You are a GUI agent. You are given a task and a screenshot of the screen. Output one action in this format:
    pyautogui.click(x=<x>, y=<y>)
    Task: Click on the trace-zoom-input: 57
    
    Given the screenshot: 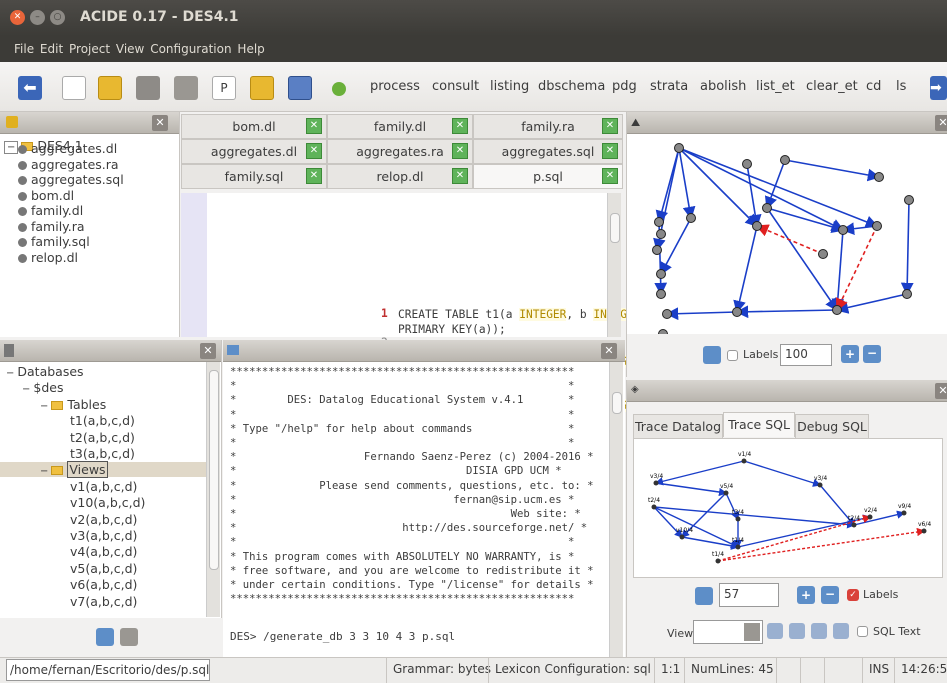 What is the action you would take?
    pyautogui.click(x=749, y=595)
    